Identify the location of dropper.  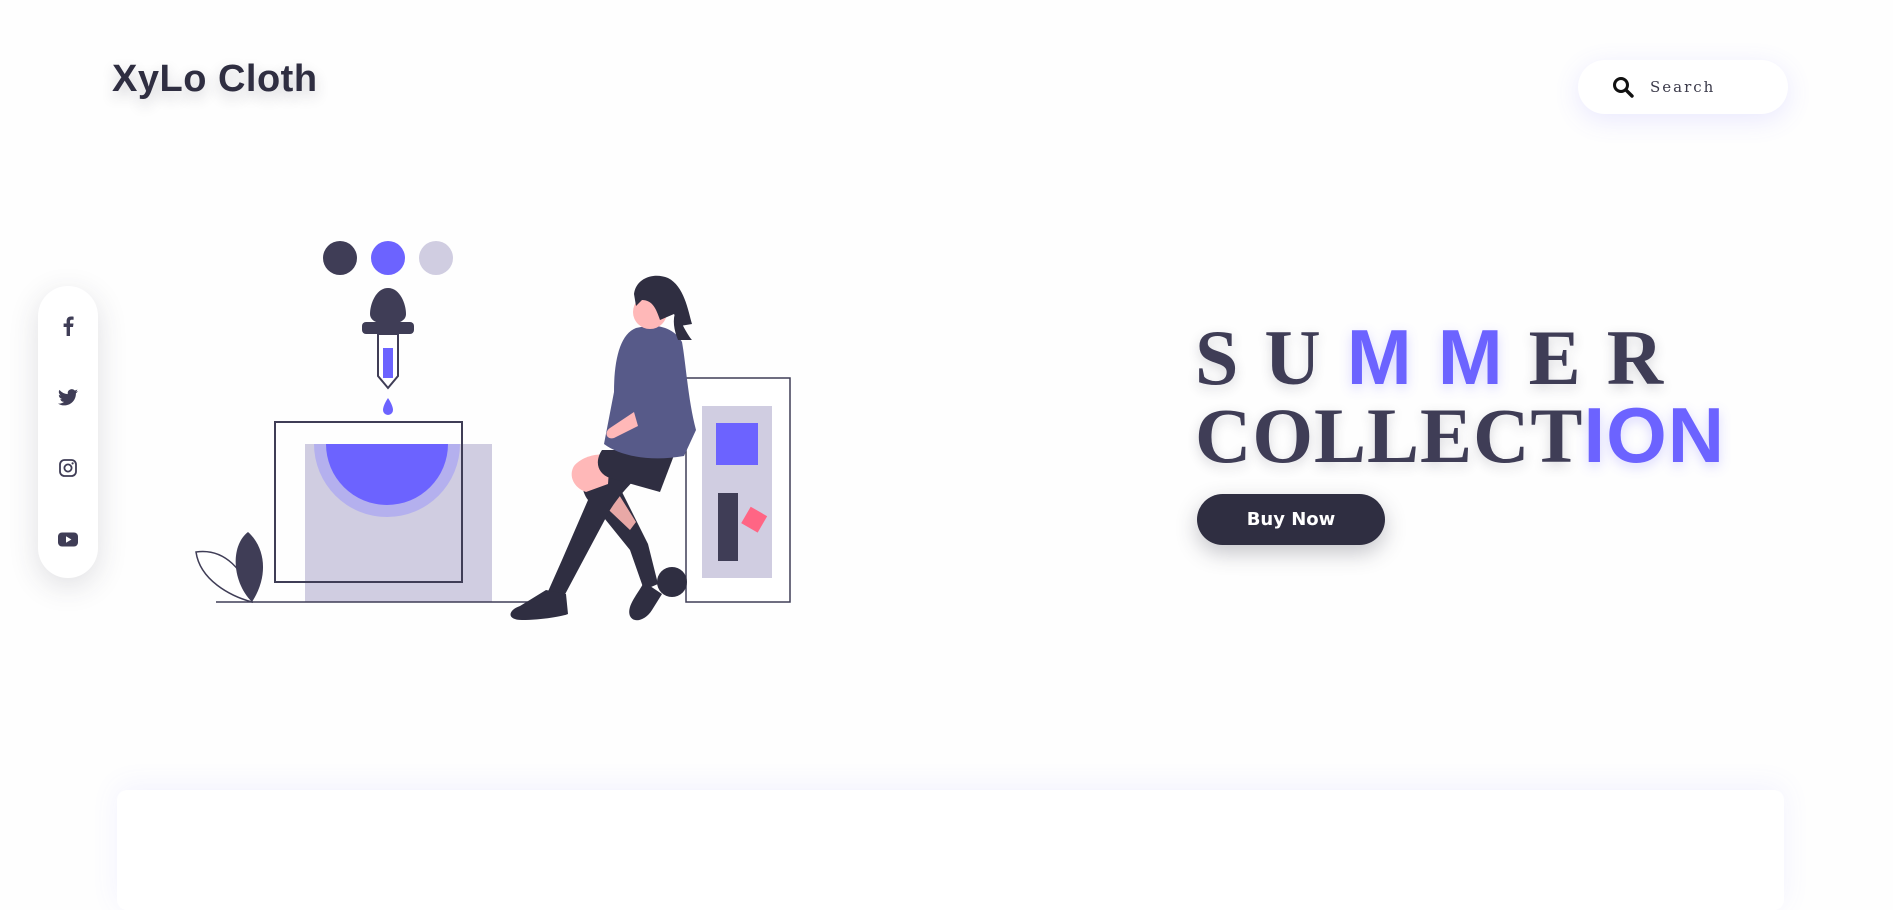
(388, 351).